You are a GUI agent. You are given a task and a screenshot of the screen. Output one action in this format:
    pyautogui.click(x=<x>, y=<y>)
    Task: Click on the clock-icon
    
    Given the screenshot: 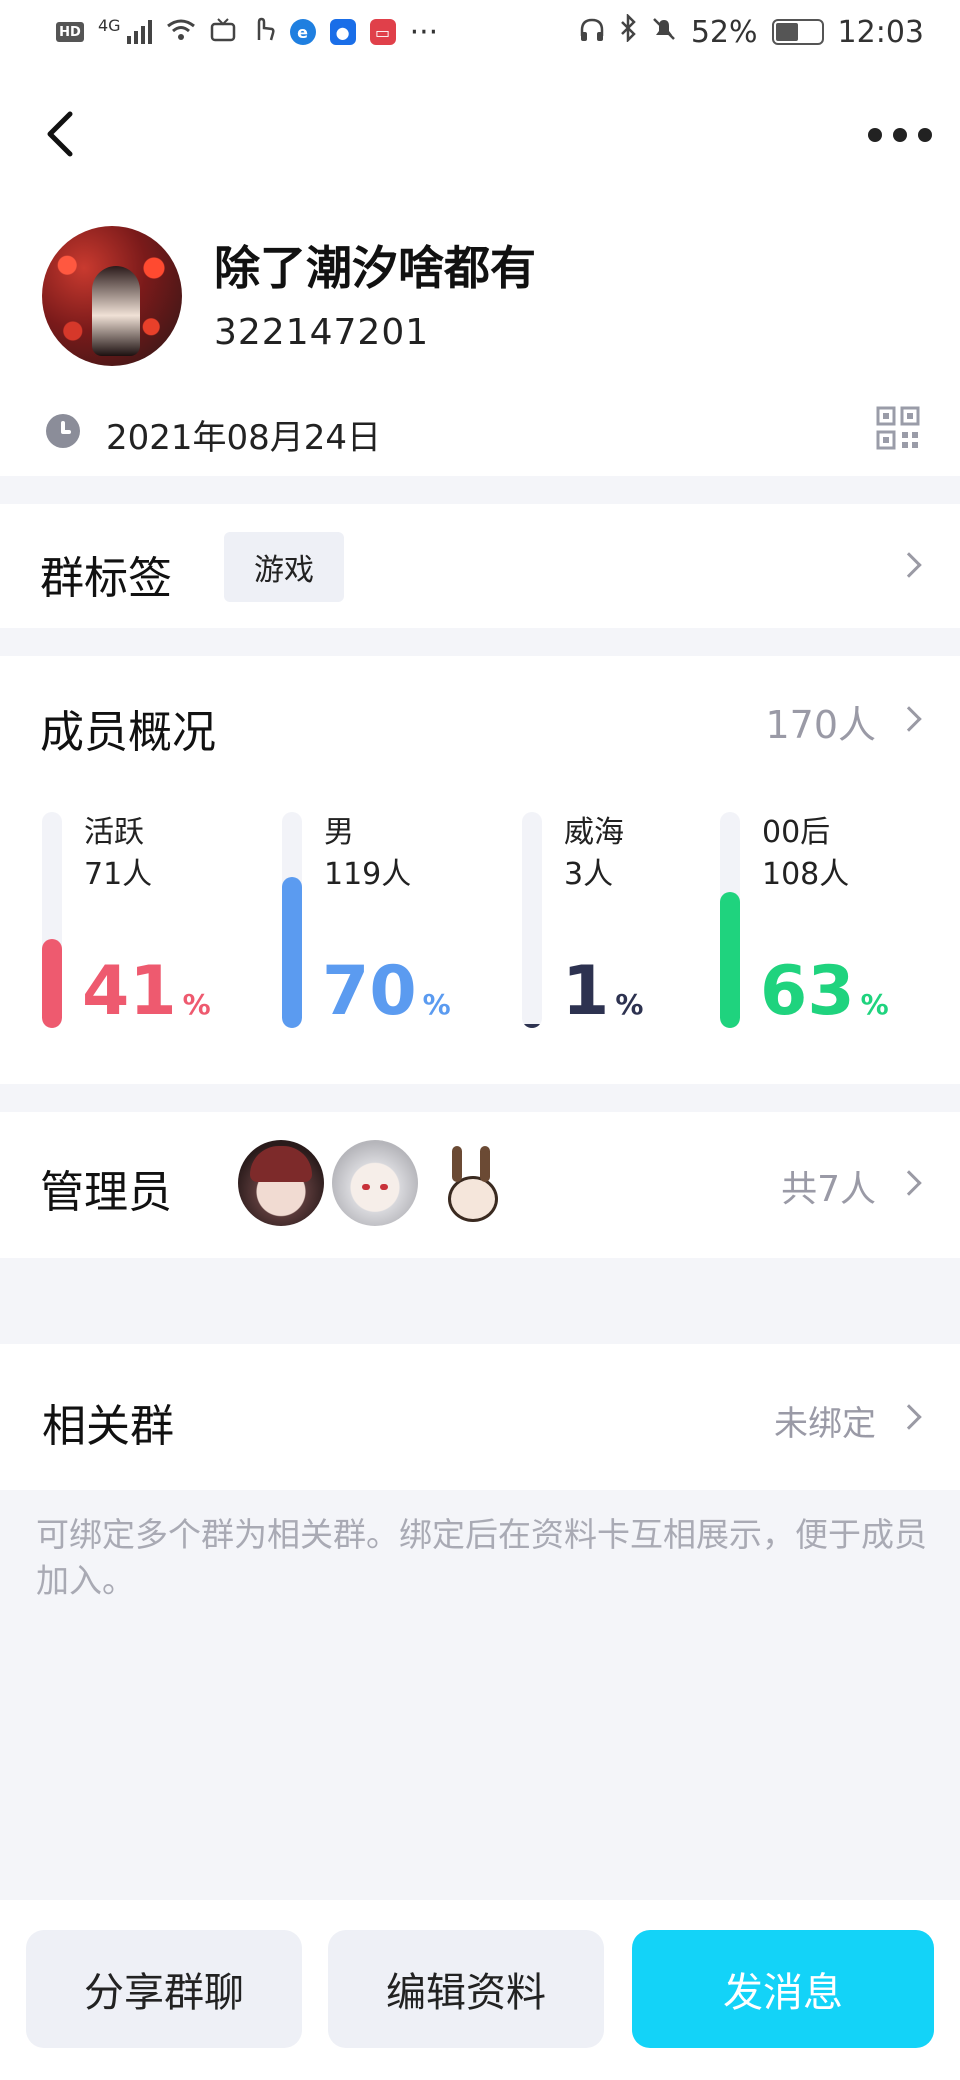 What is the action you would take?
    pyautogui.click(x=63, y=431)
    